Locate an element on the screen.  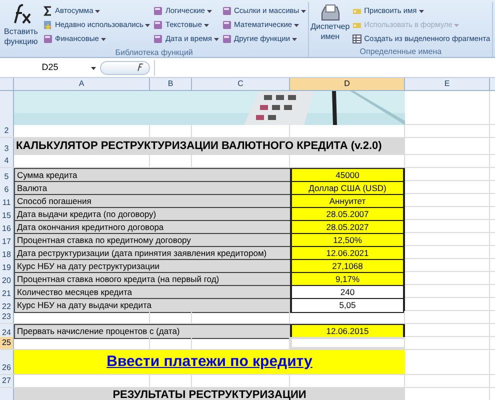
book-star-icon is located at coordinates (48, 25).